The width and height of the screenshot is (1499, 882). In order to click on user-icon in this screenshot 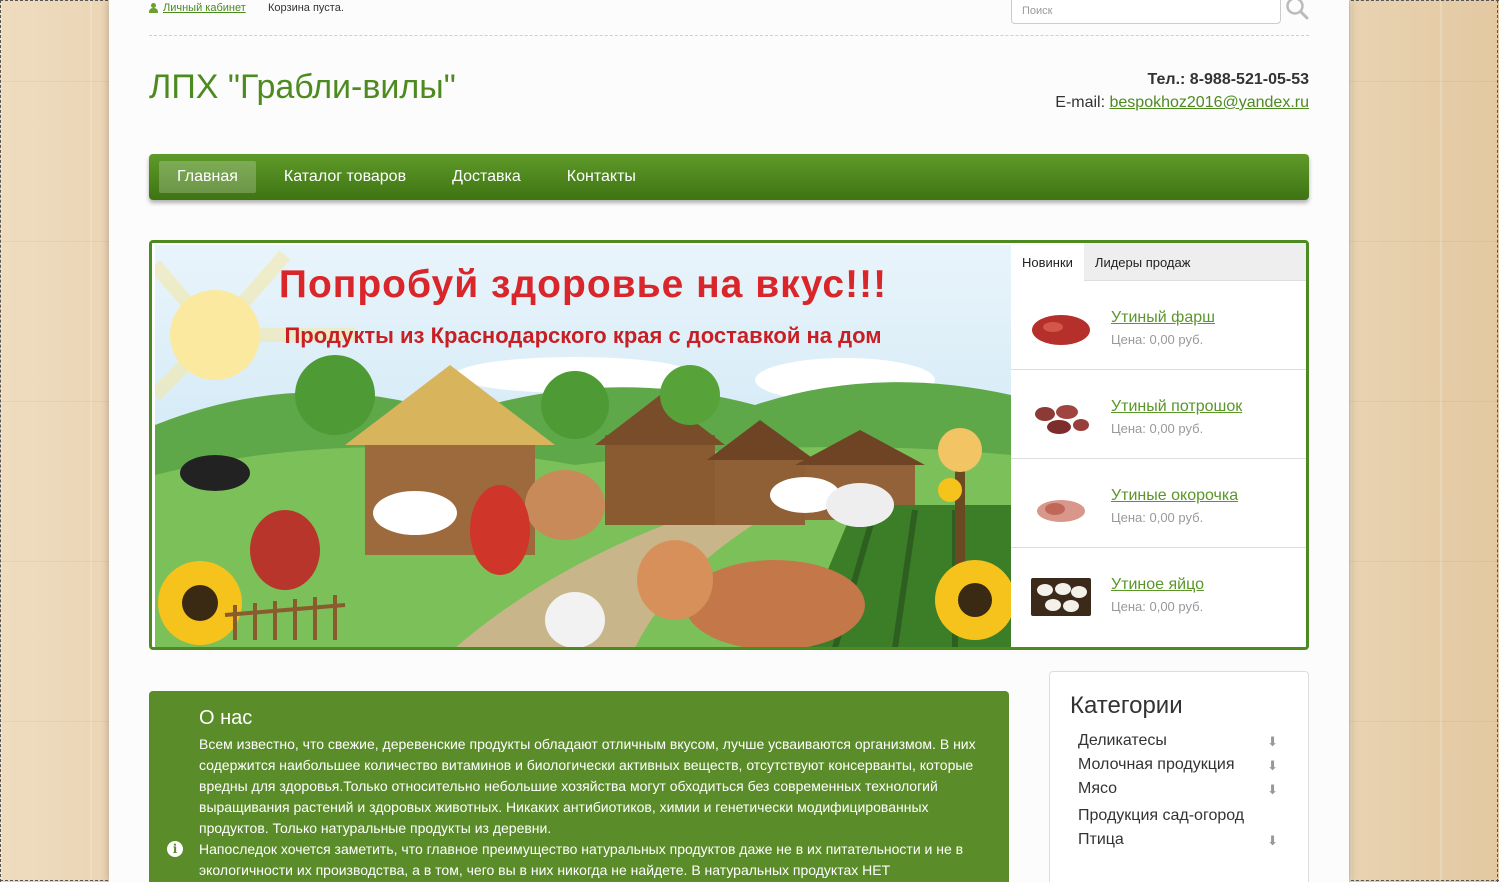, I will do `click(153, 8)`.